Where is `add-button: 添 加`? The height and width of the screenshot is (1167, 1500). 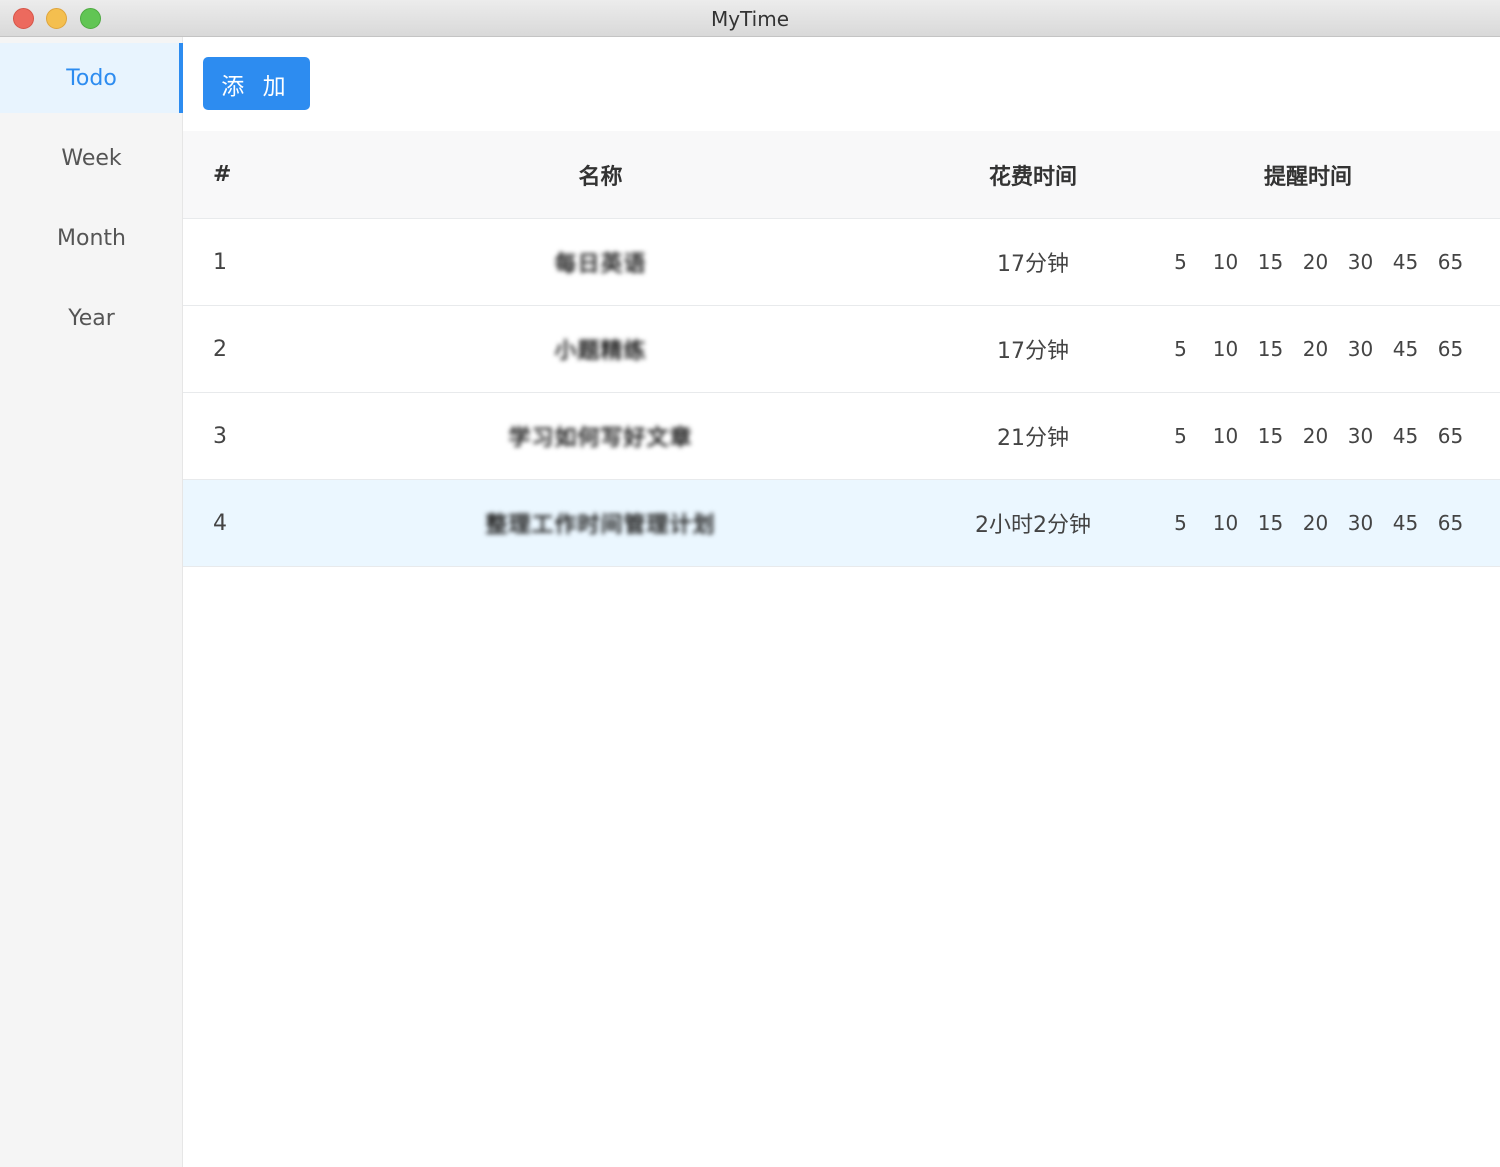 add-button: 添 加 is located at coordinates (256, 83).